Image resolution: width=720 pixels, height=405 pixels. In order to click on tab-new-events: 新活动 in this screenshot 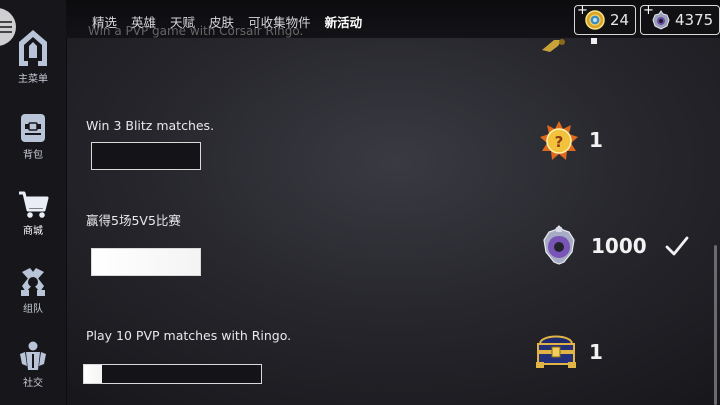, I will do `click(344, 22)`.